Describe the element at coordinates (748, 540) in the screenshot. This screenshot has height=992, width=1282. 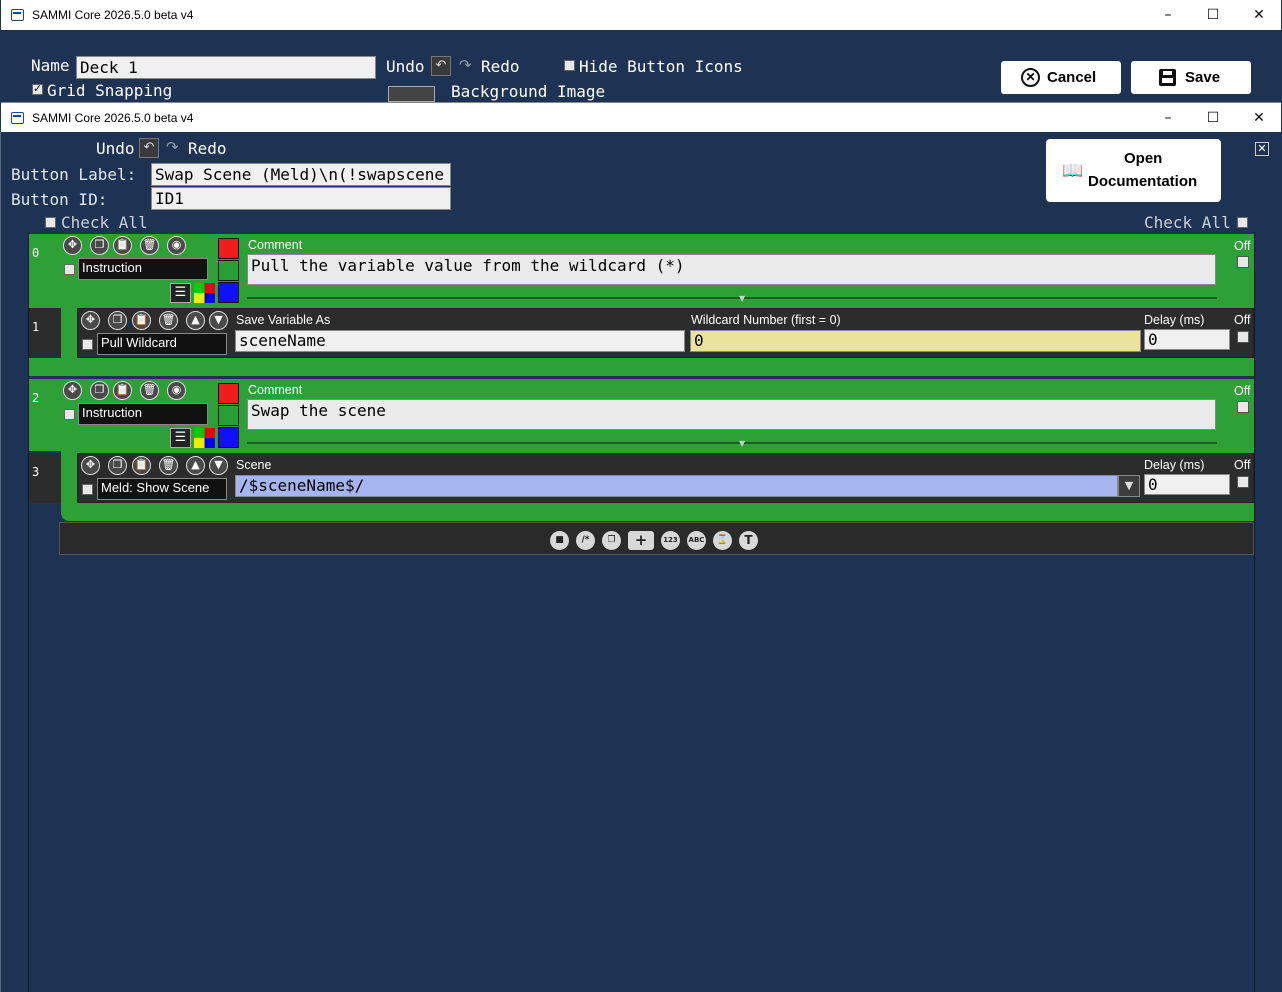
I see `text-t-icon: T` at that location.